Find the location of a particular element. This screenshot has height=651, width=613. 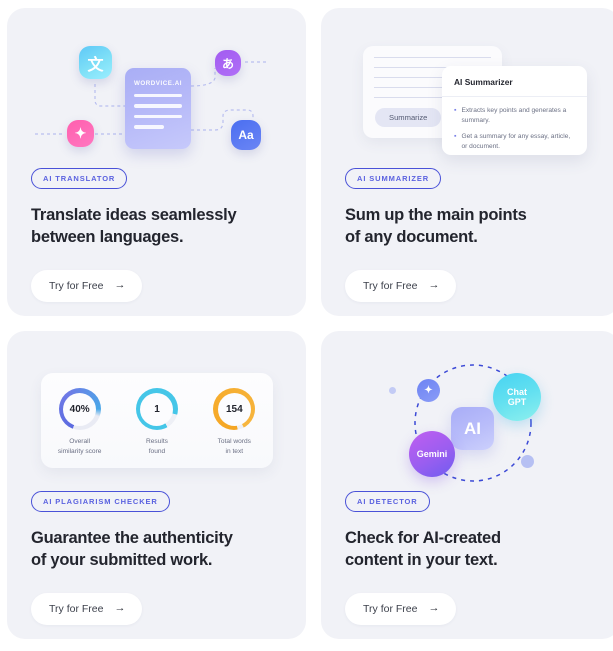

latin-letters-icon: Aa is located at coordinates (246, 135).